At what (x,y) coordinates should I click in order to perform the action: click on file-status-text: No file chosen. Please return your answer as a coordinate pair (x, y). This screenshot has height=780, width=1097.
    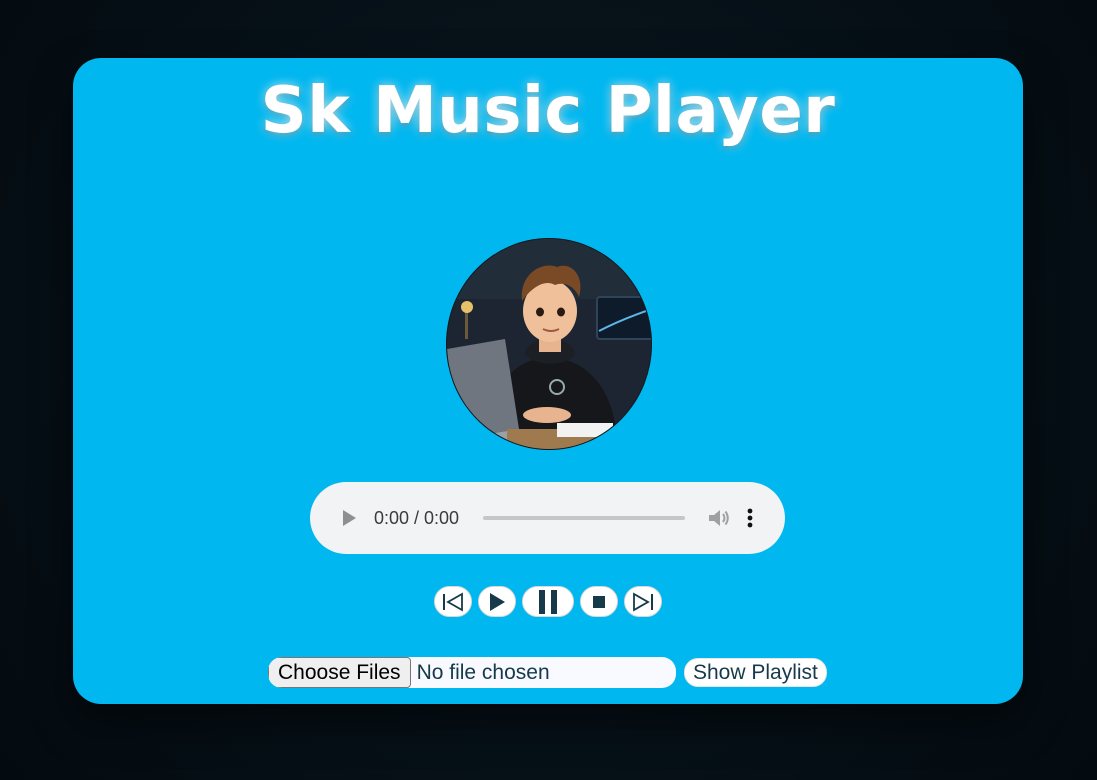
    Looking at the image, I should click on (483, 672).